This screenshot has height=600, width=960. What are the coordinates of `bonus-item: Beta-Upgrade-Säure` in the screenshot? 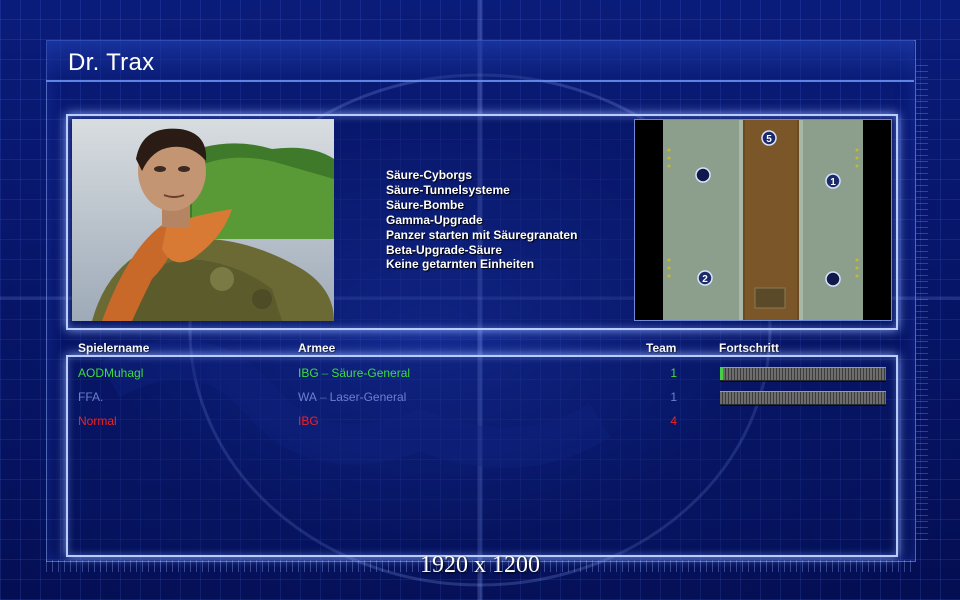 It's located at (444, 249).